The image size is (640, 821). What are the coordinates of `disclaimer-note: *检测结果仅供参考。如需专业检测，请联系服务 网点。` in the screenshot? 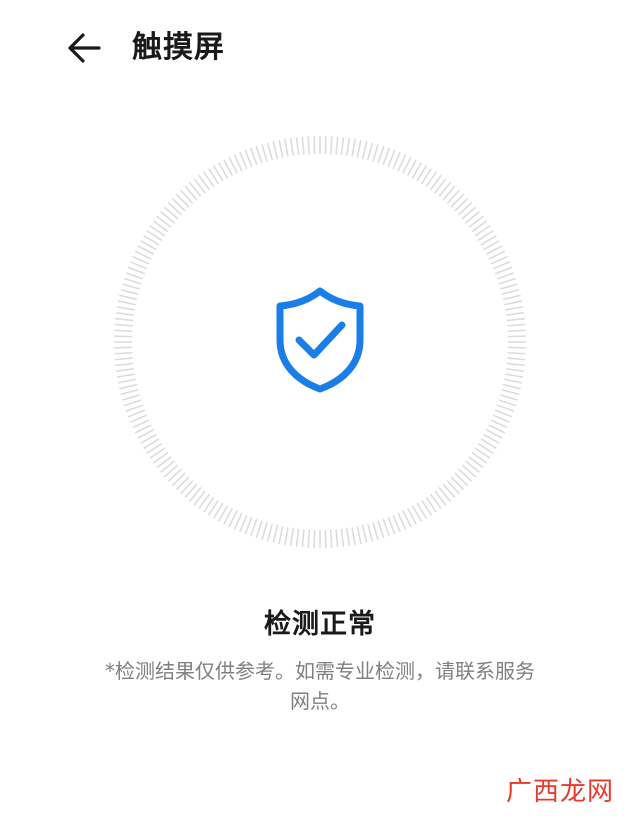 It's located at (320, 686).